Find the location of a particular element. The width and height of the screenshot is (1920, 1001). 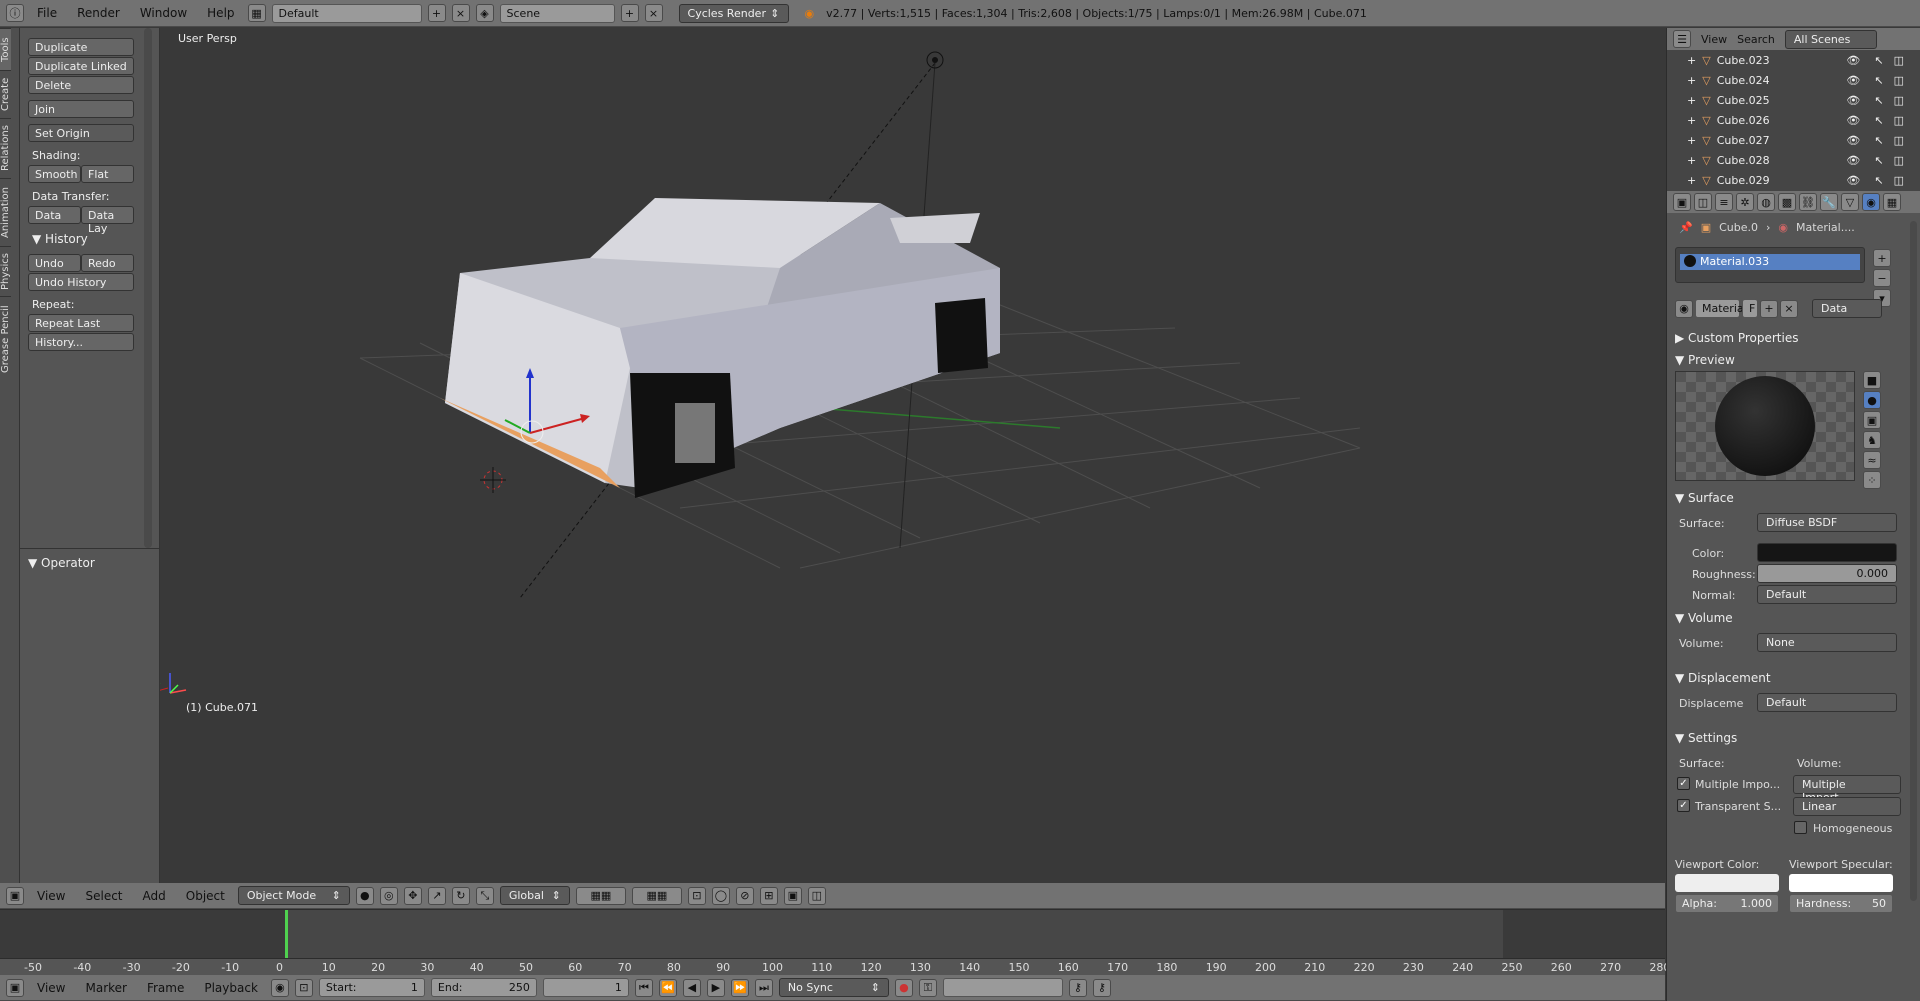

scene-tab-icon: ✲ is located at coordinates (1745, 202).